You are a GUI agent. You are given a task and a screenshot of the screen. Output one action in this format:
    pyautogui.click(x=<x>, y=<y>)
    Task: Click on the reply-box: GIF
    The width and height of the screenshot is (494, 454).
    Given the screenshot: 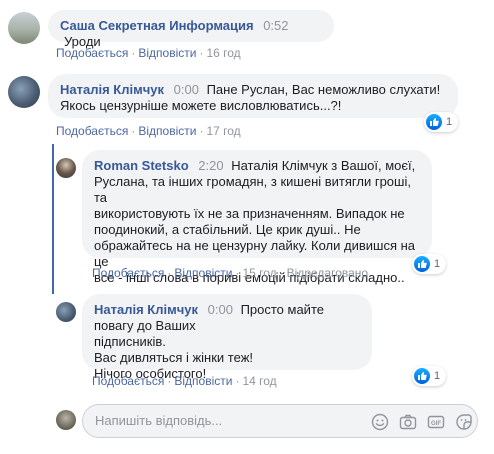 What is the action you would take?
    pyautogui.click(x=280, y=421)
    